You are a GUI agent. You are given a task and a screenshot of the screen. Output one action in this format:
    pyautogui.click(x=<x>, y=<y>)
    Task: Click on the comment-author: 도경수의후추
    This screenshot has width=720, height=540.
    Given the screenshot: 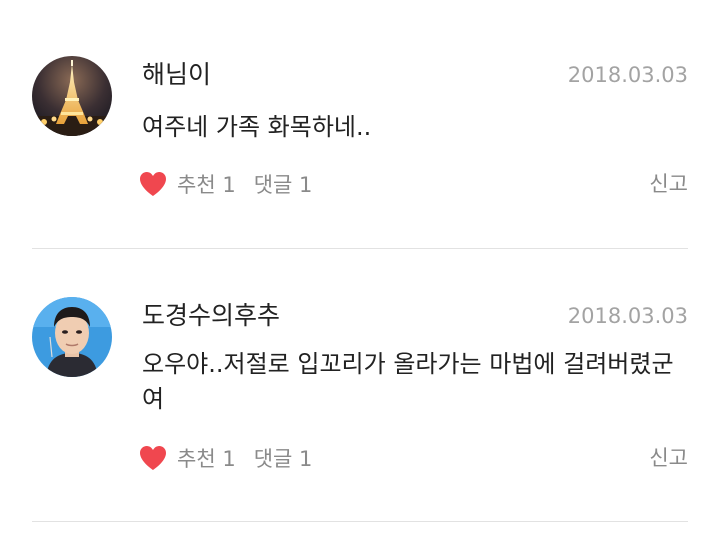 What is the action you would take?
    pyautogui.click(x=211, y=316)
    